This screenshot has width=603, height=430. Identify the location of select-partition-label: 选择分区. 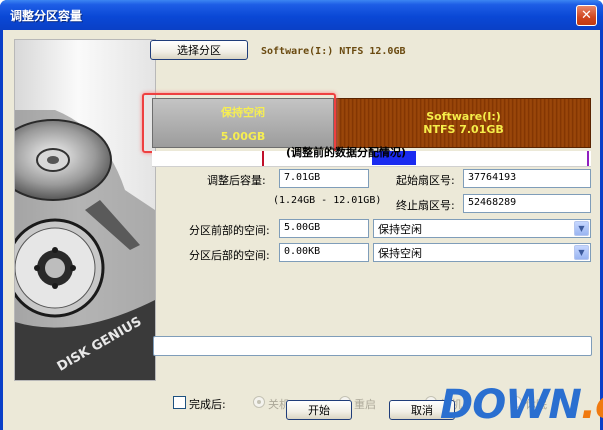
(199, 50).